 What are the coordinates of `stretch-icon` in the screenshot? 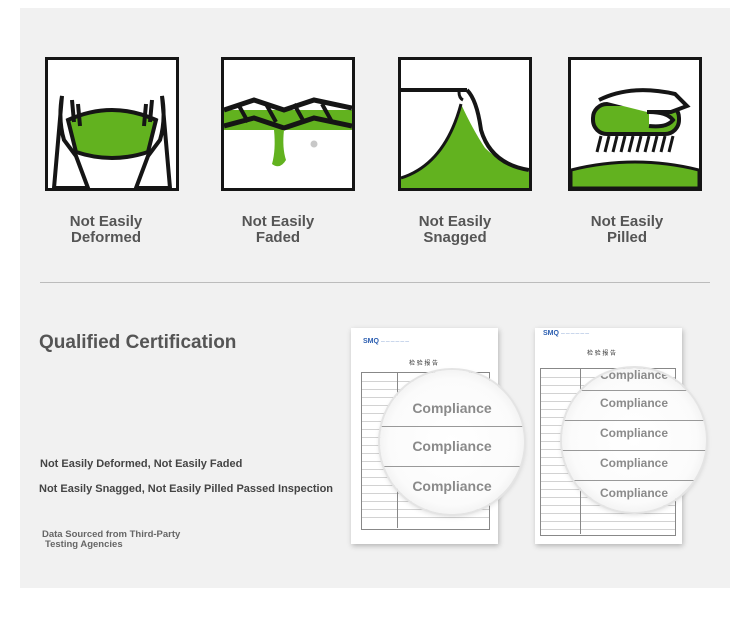 It's located at (112, 124).